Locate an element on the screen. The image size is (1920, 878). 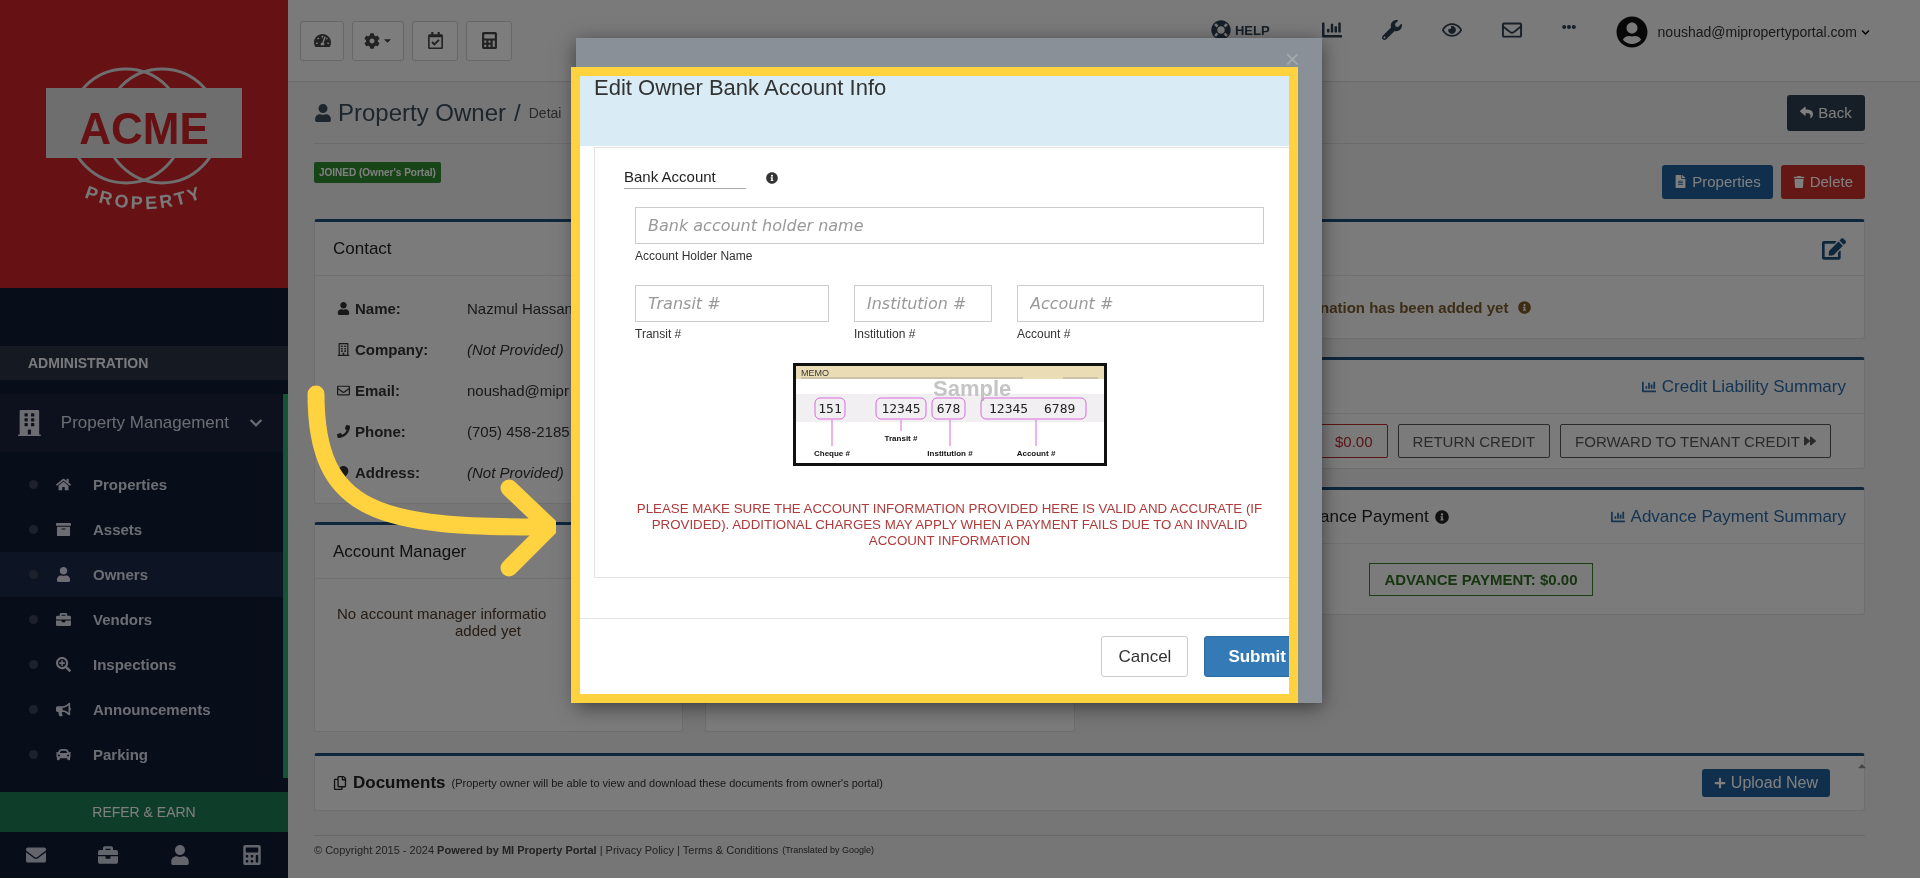
copy-icon is located at coordinates (340, 783).